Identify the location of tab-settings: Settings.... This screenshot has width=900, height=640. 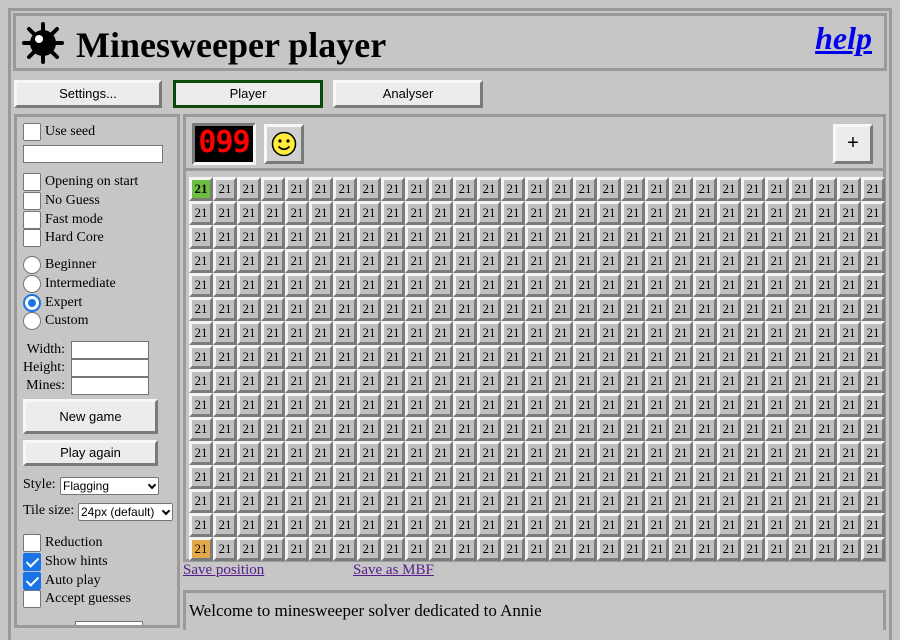
(88, 94).